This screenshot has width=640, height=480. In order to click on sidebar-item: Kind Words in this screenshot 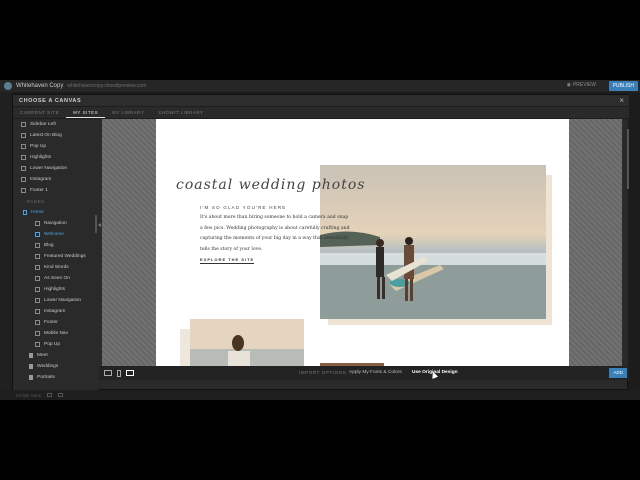, I will do `click(56, 267)`.